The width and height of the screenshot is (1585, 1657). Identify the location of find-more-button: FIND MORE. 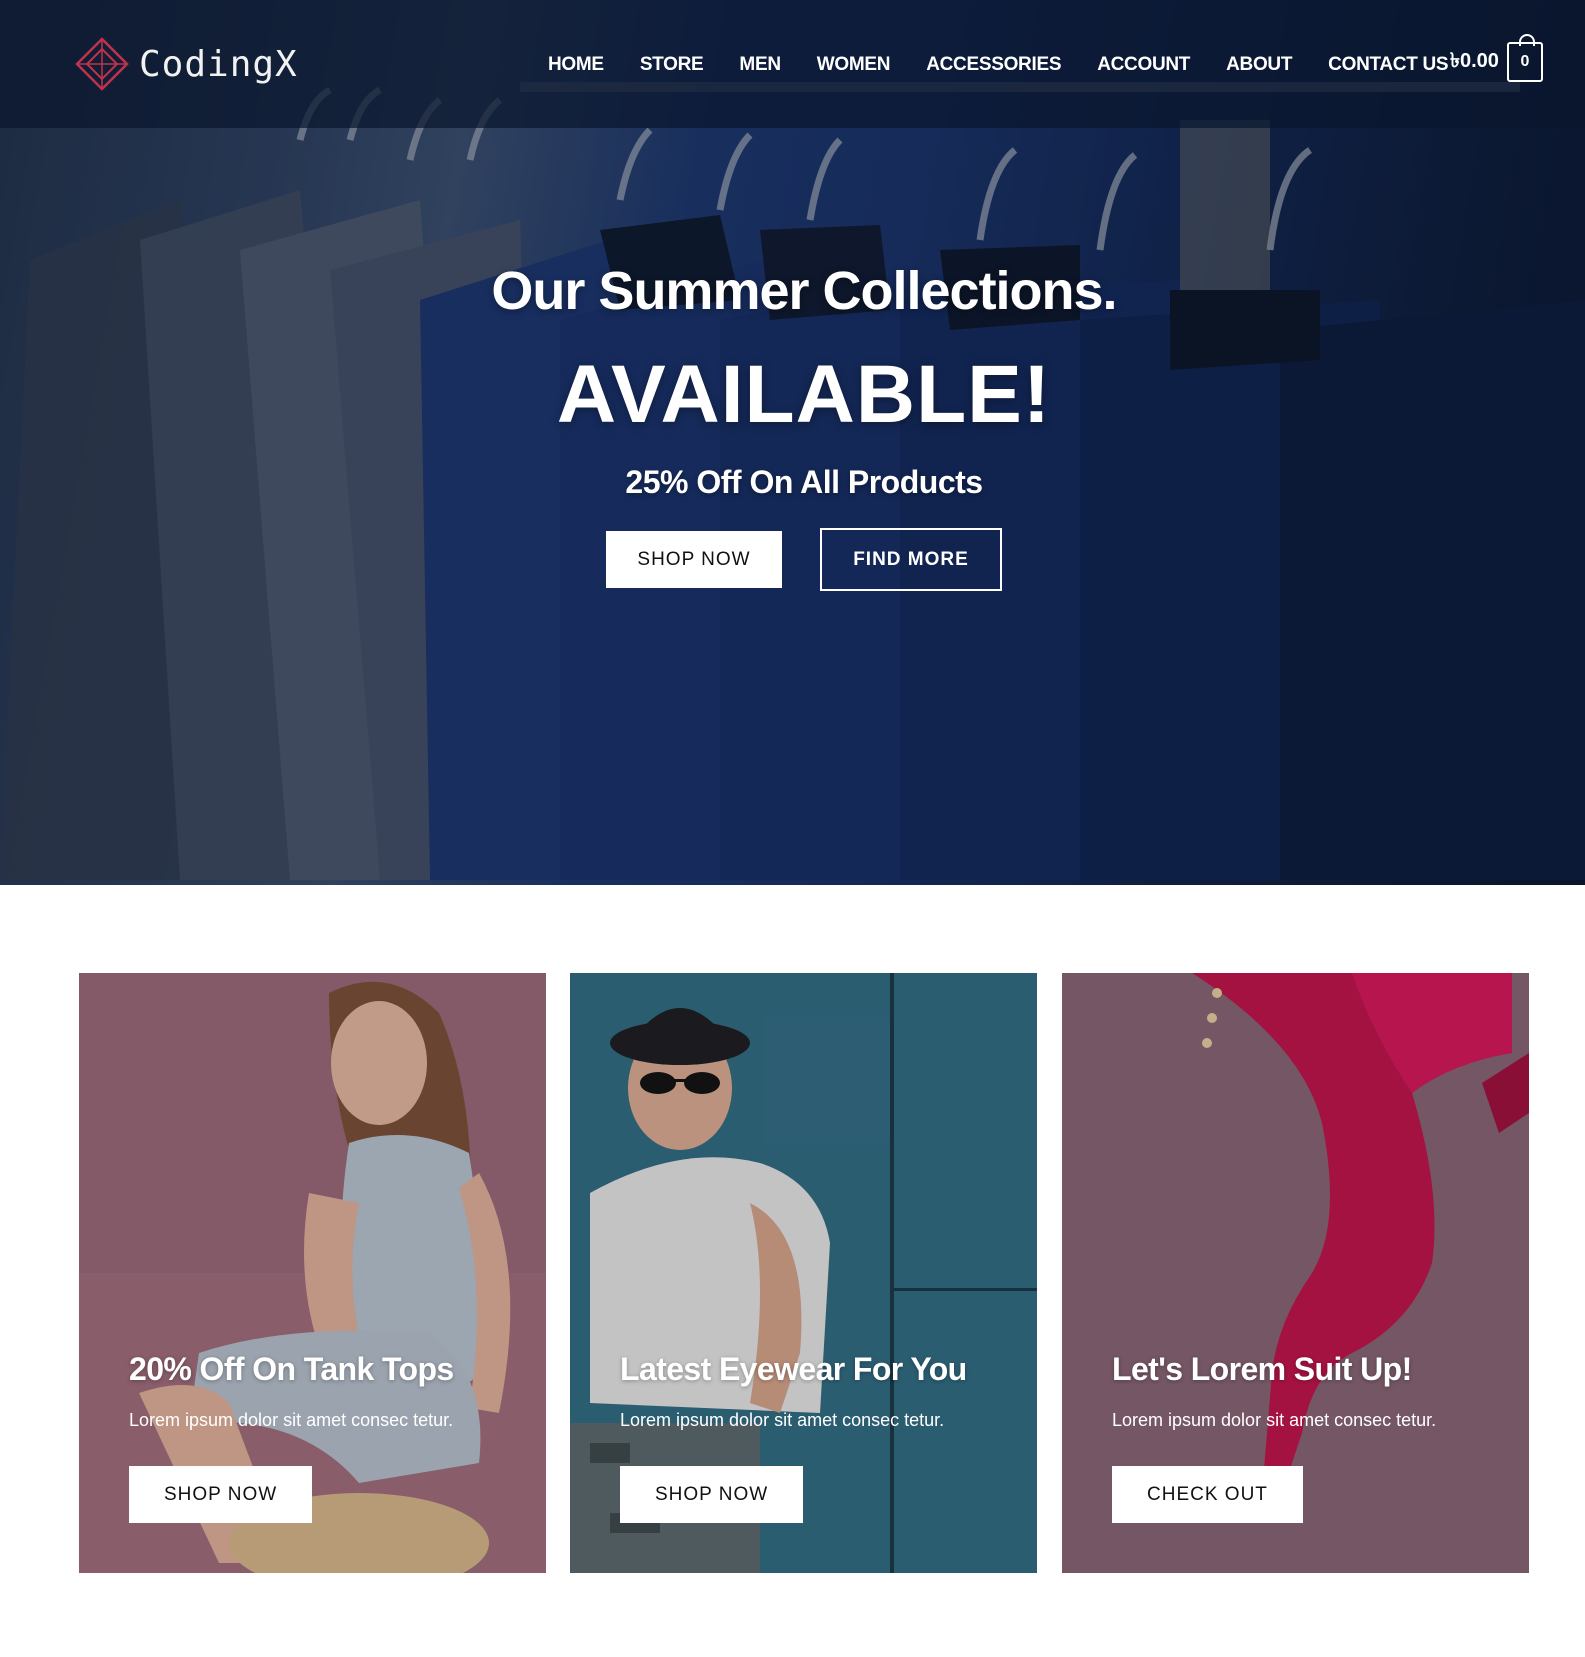
(911, 559).